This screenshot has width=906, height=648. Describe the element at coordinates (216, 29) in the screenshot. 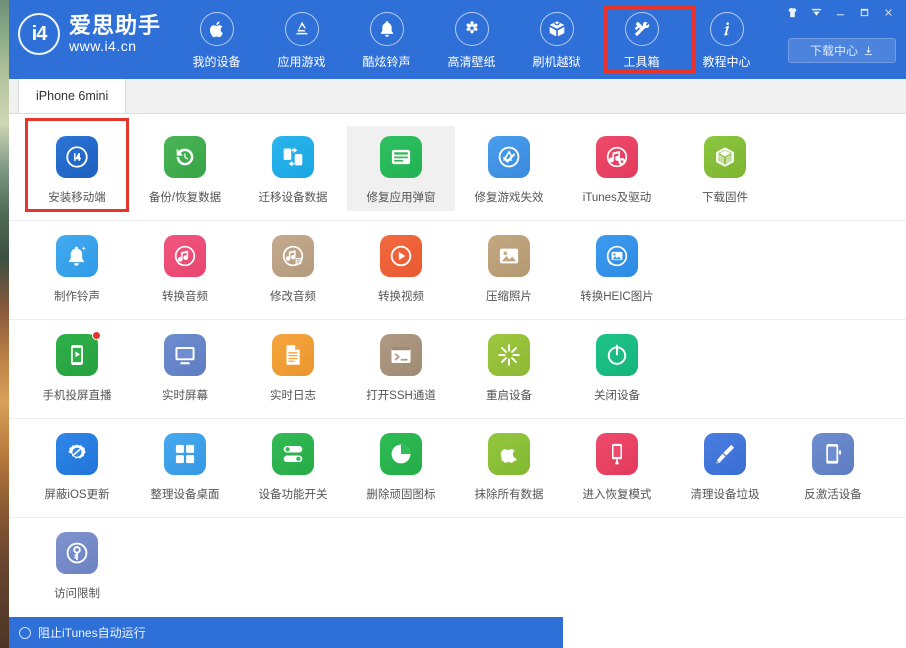

I see `apple-icon` at that location.